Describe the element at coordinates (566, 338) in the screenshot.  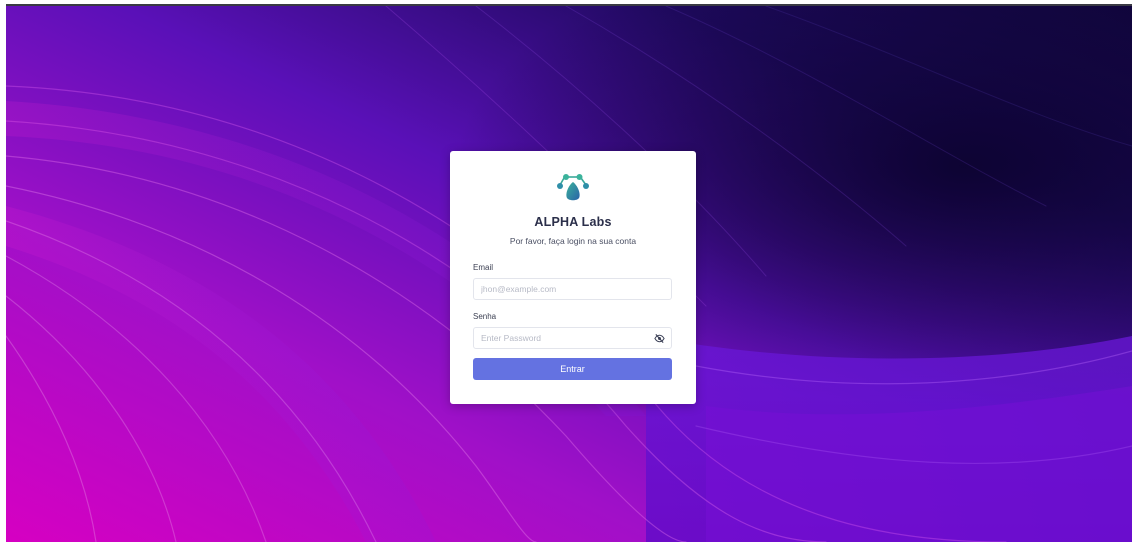
I see `password-input` at that location.